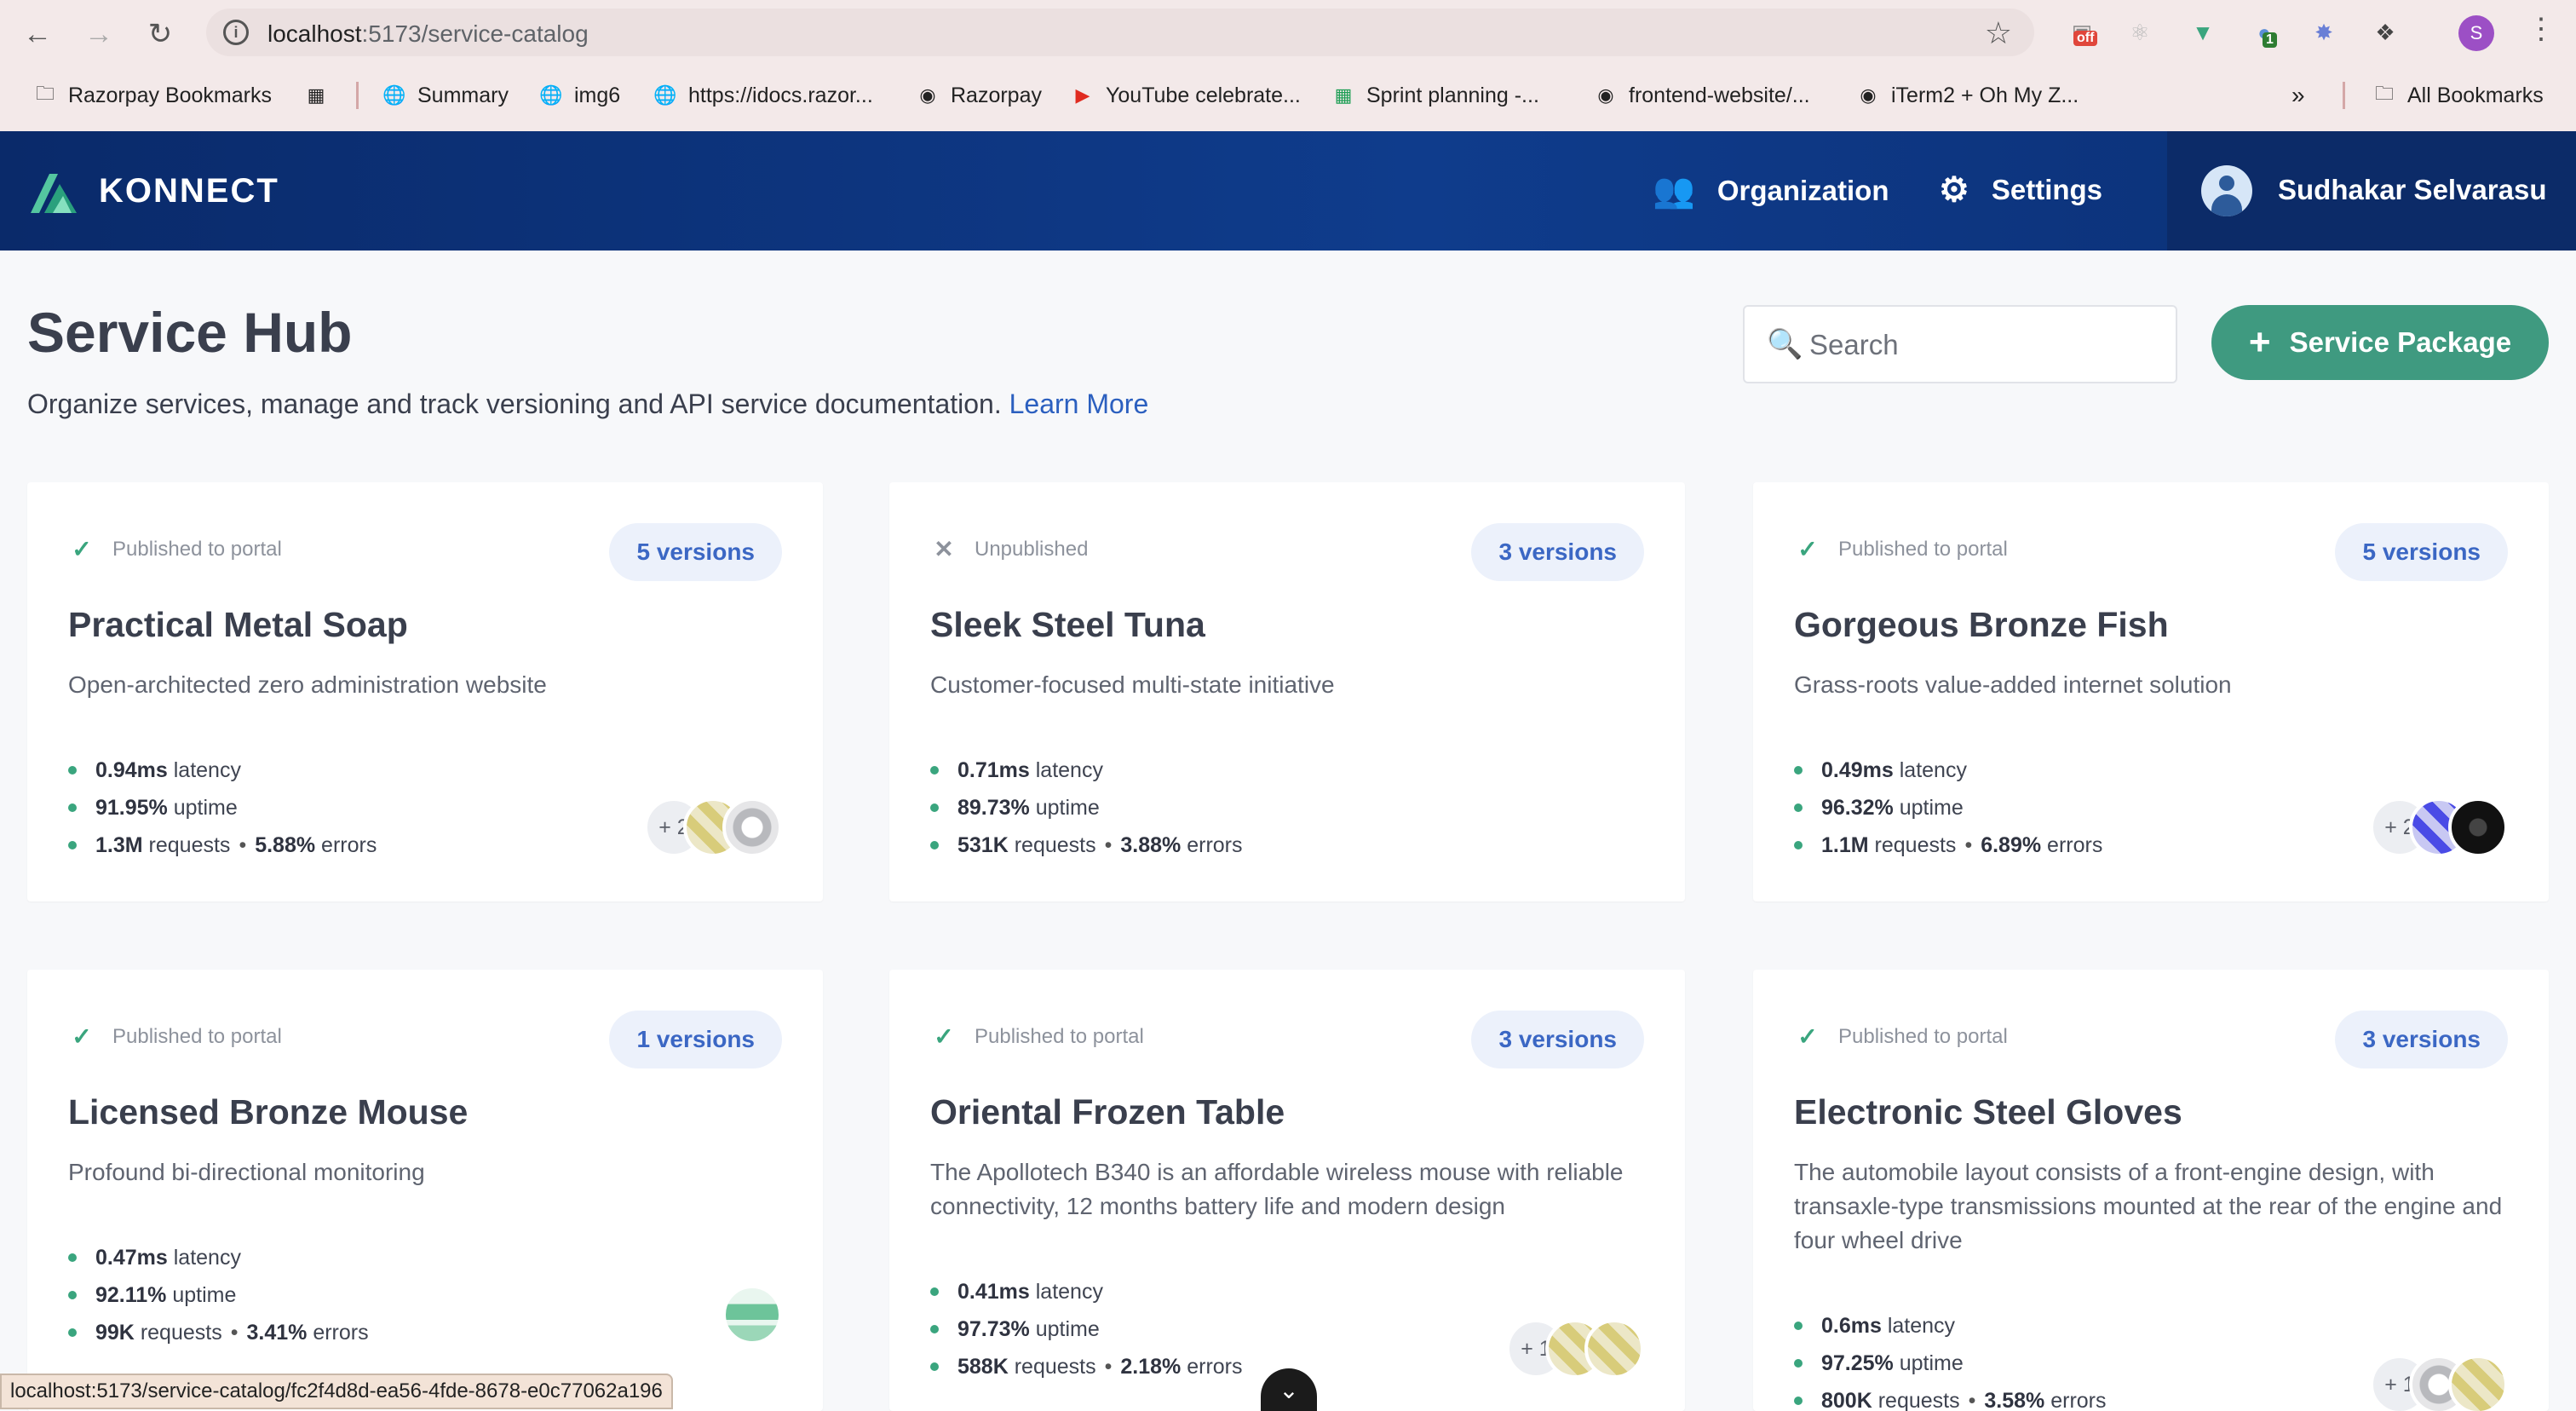  I want to click on pixel-perfect-icon: ▣off, so click(2082, 32).